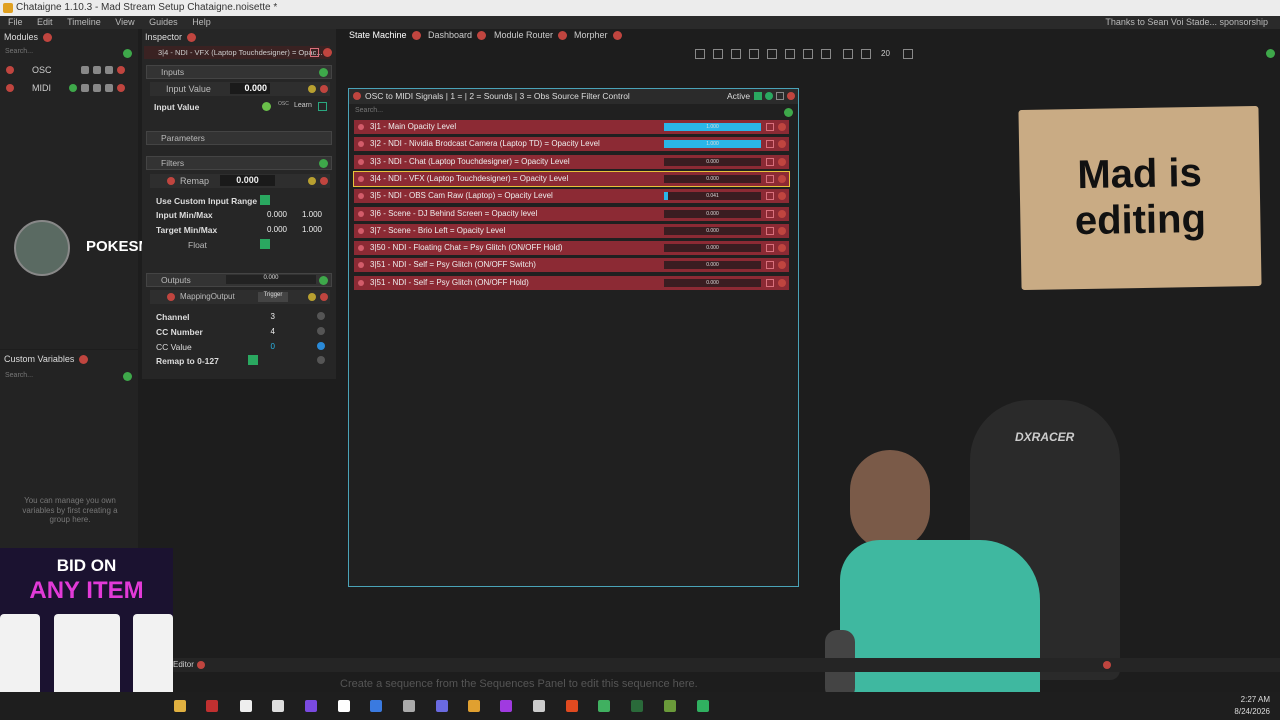 The image size is (1280, 720). I want to click on folder-icon, so click(180, 706).